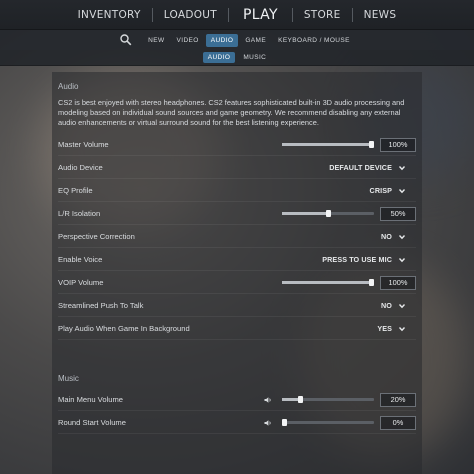 This screenshot has height=474, width=474. I want to click on setting-control: 0%, so click(340, 422).